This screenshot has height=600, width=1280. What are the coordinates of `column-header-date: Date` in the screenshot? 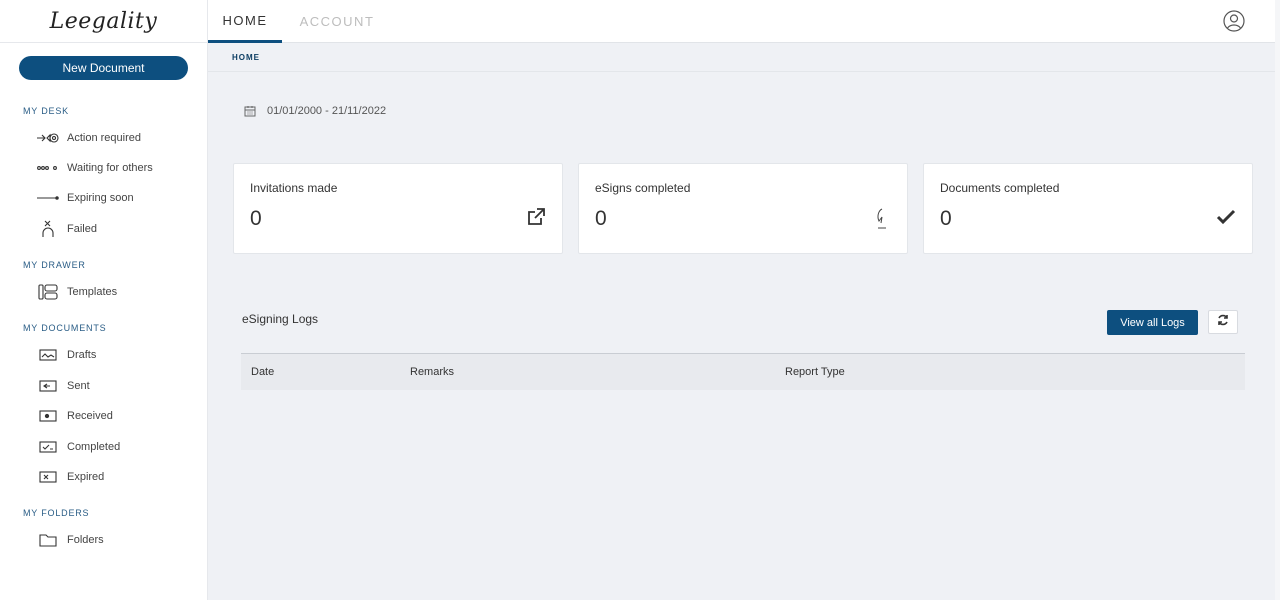 It's located at (263, 372).